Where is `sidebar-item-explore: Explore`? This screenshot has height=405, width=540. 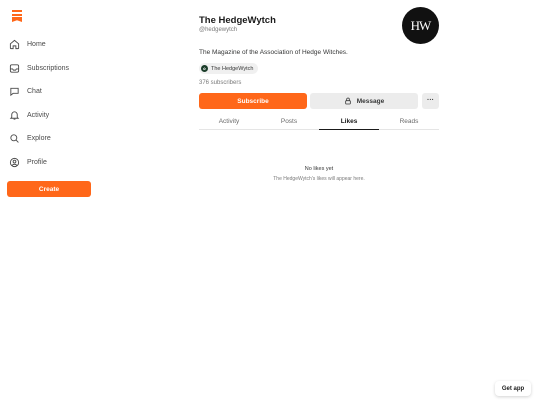
sidebar-item-explore: Explore is located at coordinates (29, 138).